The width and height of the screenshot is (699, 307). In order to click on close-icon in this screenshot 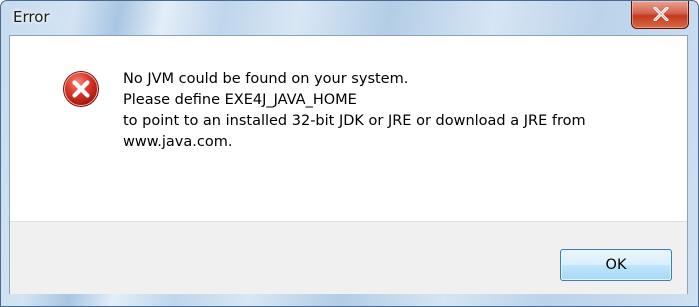, I will do `click(661, 14)`.